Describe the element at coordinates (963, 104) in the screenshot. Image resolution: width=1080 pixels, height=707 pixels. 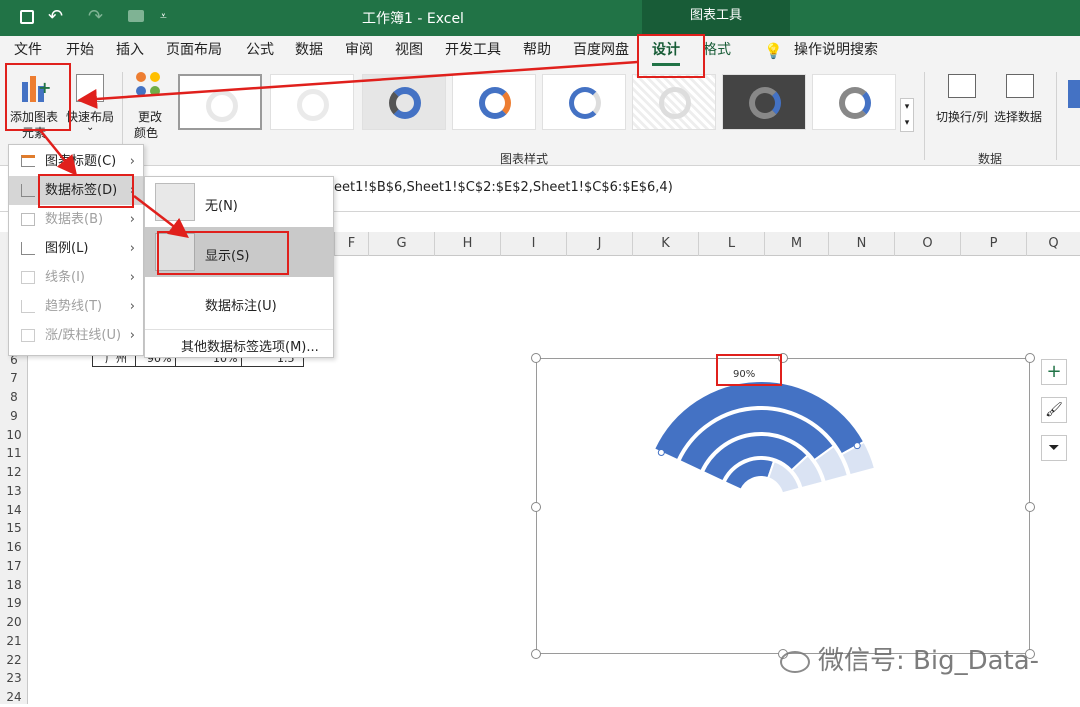
I see `switch-row-col-button: 切换行/列` at that location.